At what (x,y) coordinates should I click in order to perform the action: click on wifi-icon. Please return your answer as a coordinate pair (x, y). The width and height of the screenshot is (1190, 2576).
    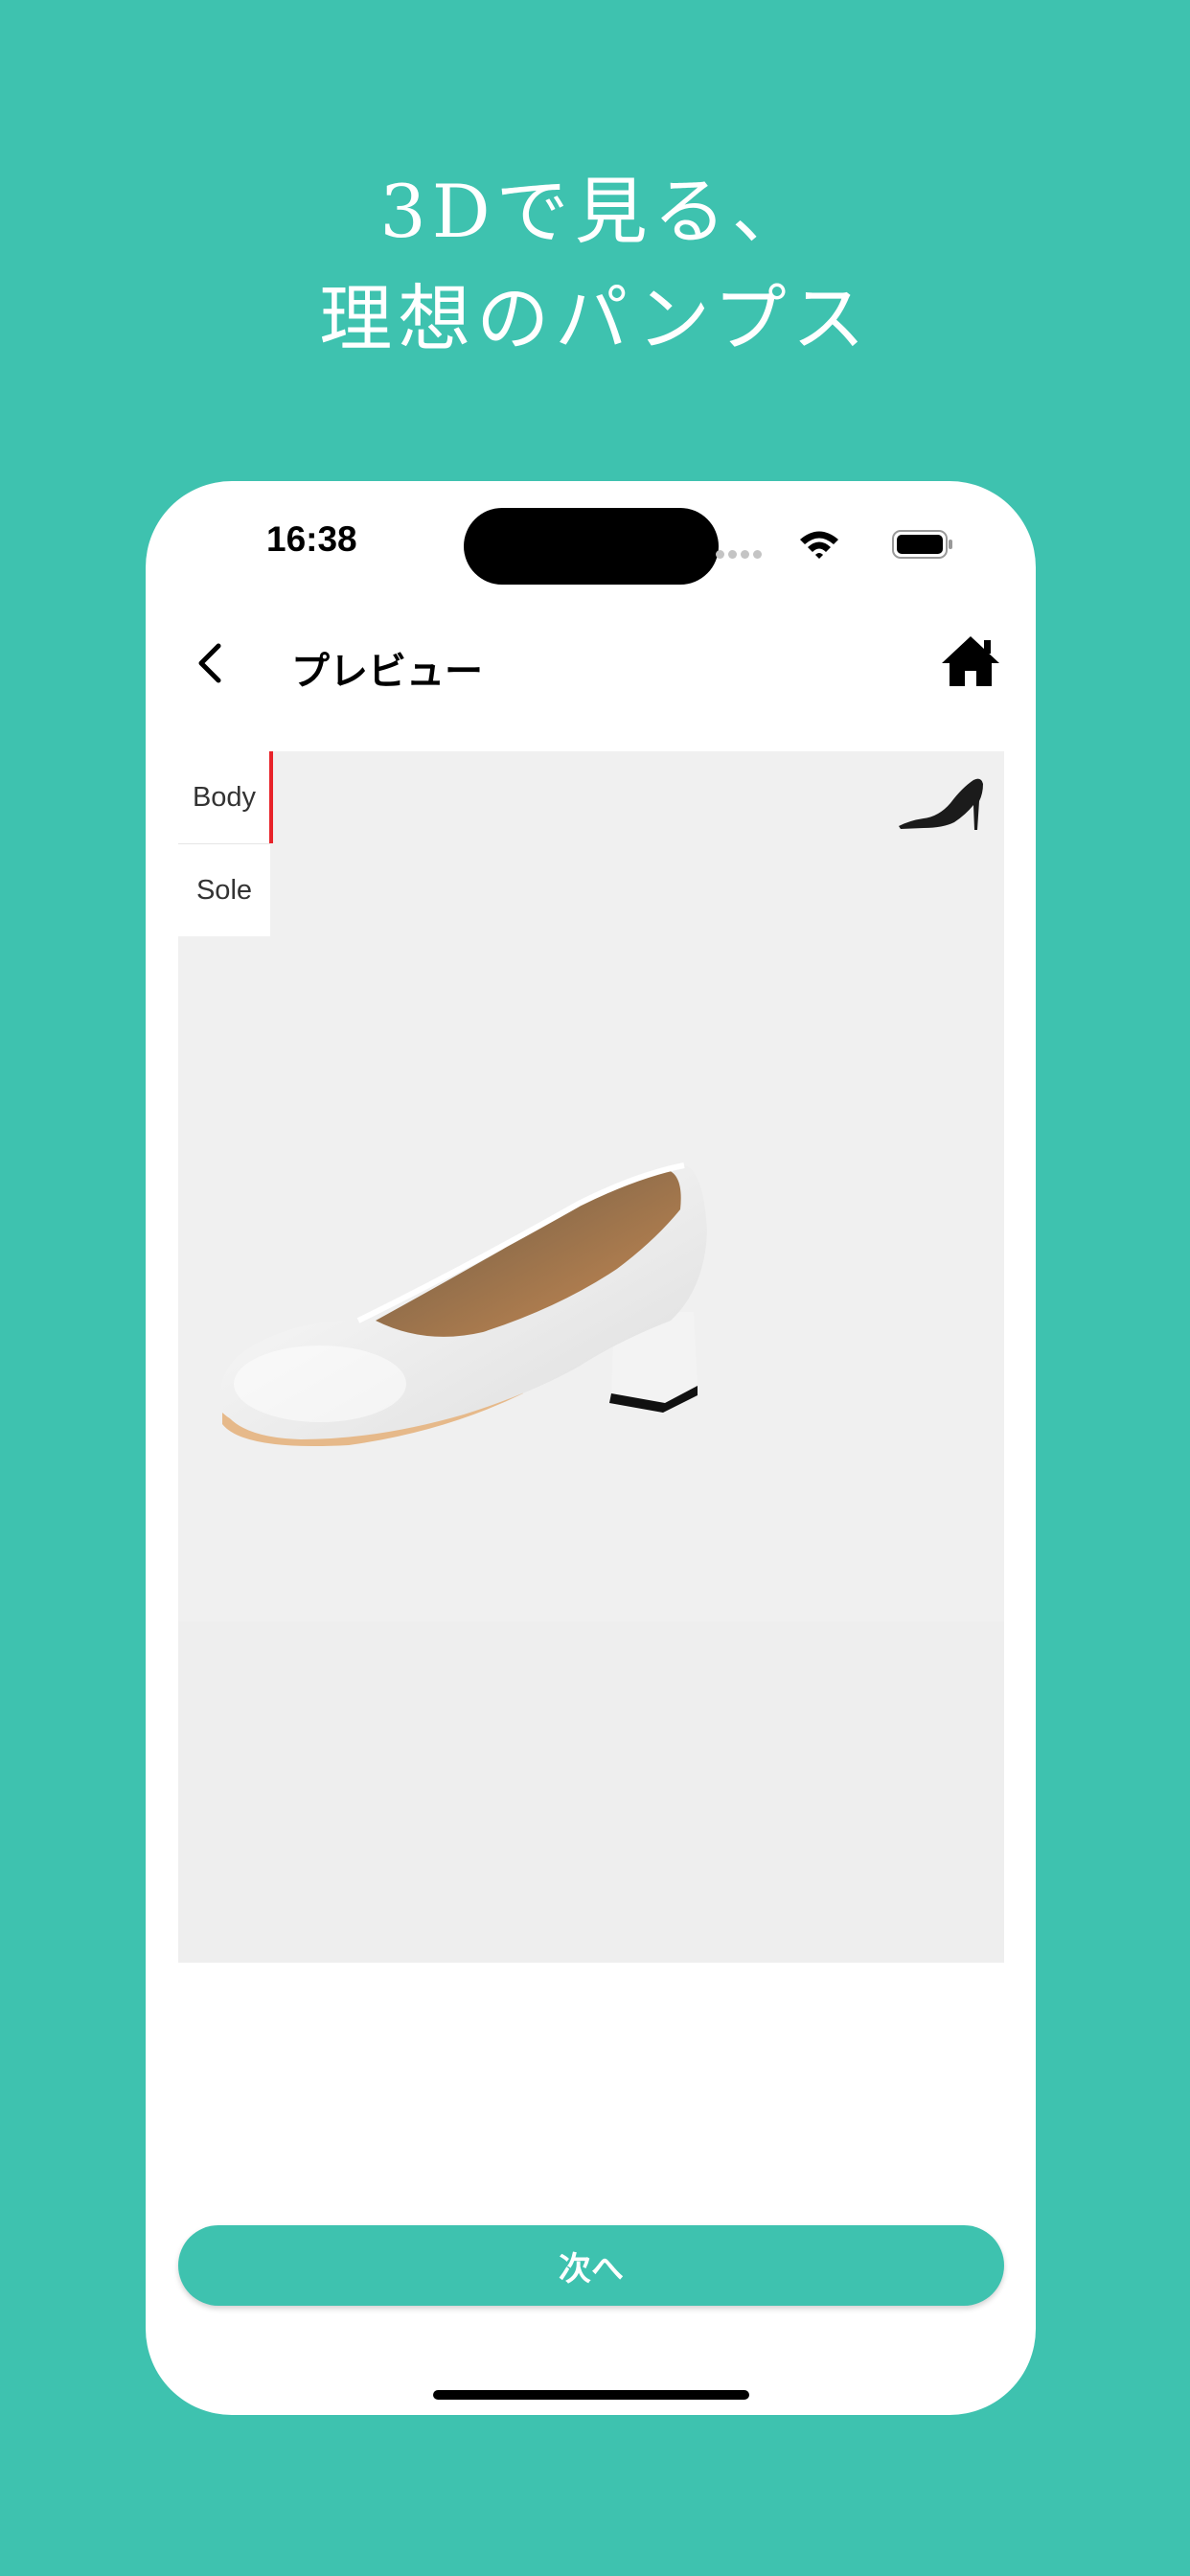
    Looking at the image, I should click on (819, 545).